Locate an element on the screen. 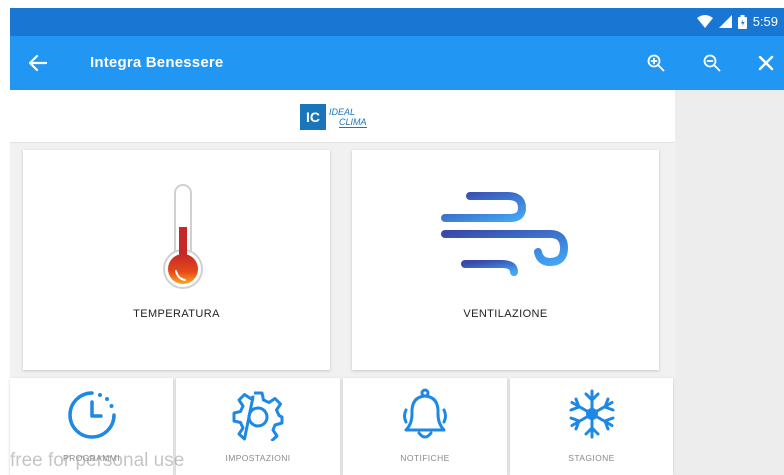 The height and width of the screenshot is (475, 784). status-bar: 5:59 is located at coordinates (397, 22).